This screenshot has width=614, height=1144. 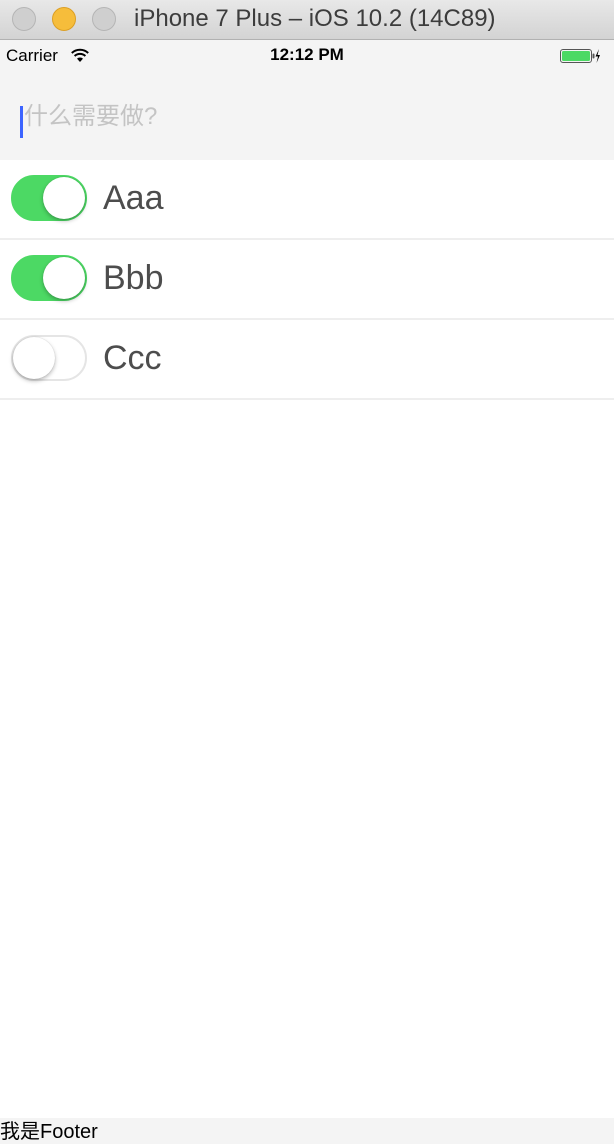 What do you see at coordinates (307, 200) in the screenshot?
I see `todo-row: Aaa` at bounding box center [307, 200].